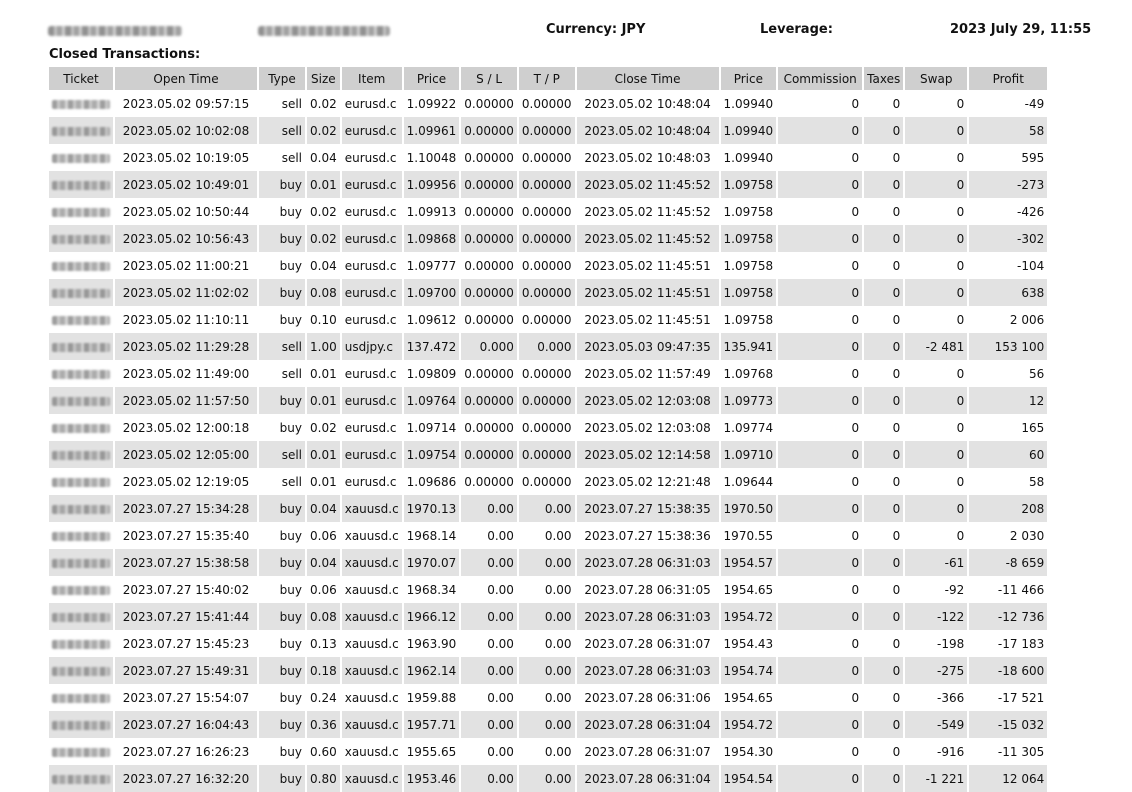 The width and height of the screenshot is (1132, 792). What do you see at coordinates (936, 346) in the screenshot?
I see `swap-cell: -2 481` at bounding box center [936, 346].